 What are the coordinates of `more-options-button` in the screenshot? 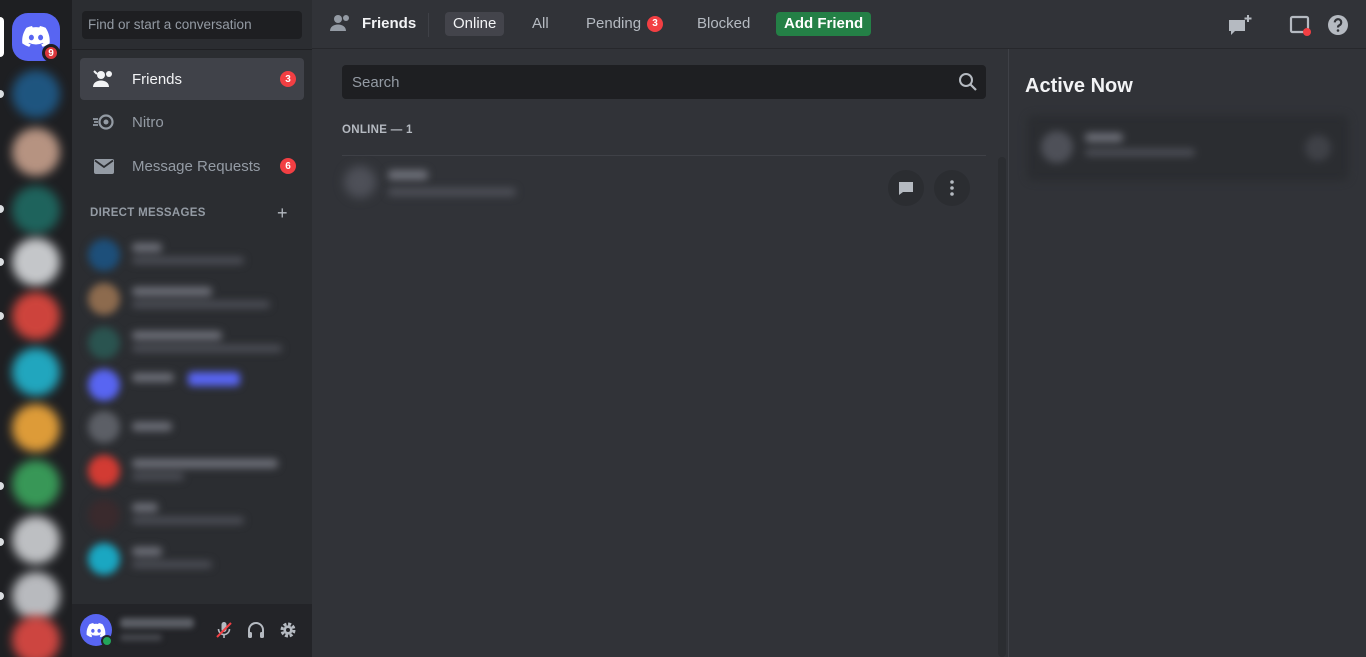 It's located at (952, 188).